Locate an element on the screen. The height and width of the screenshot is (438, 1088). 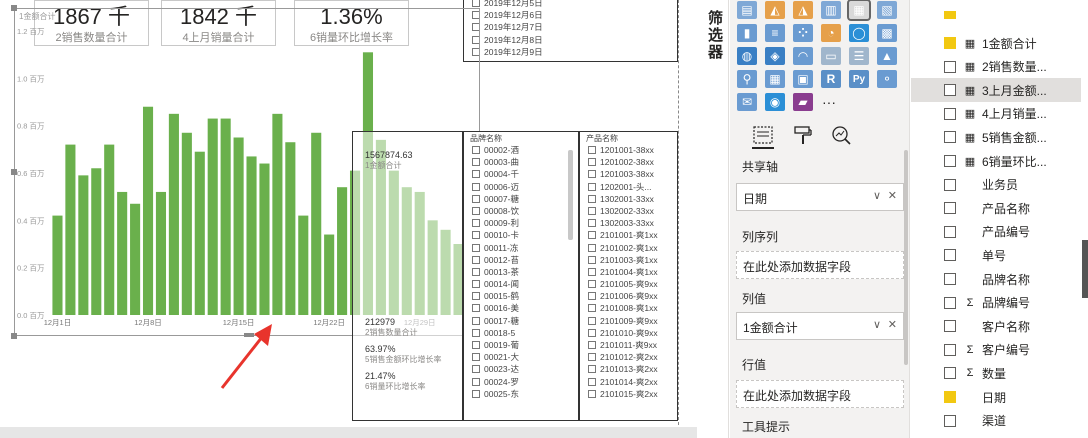
slicer-item: 00014-闻 is located at coordinates (521, 284).